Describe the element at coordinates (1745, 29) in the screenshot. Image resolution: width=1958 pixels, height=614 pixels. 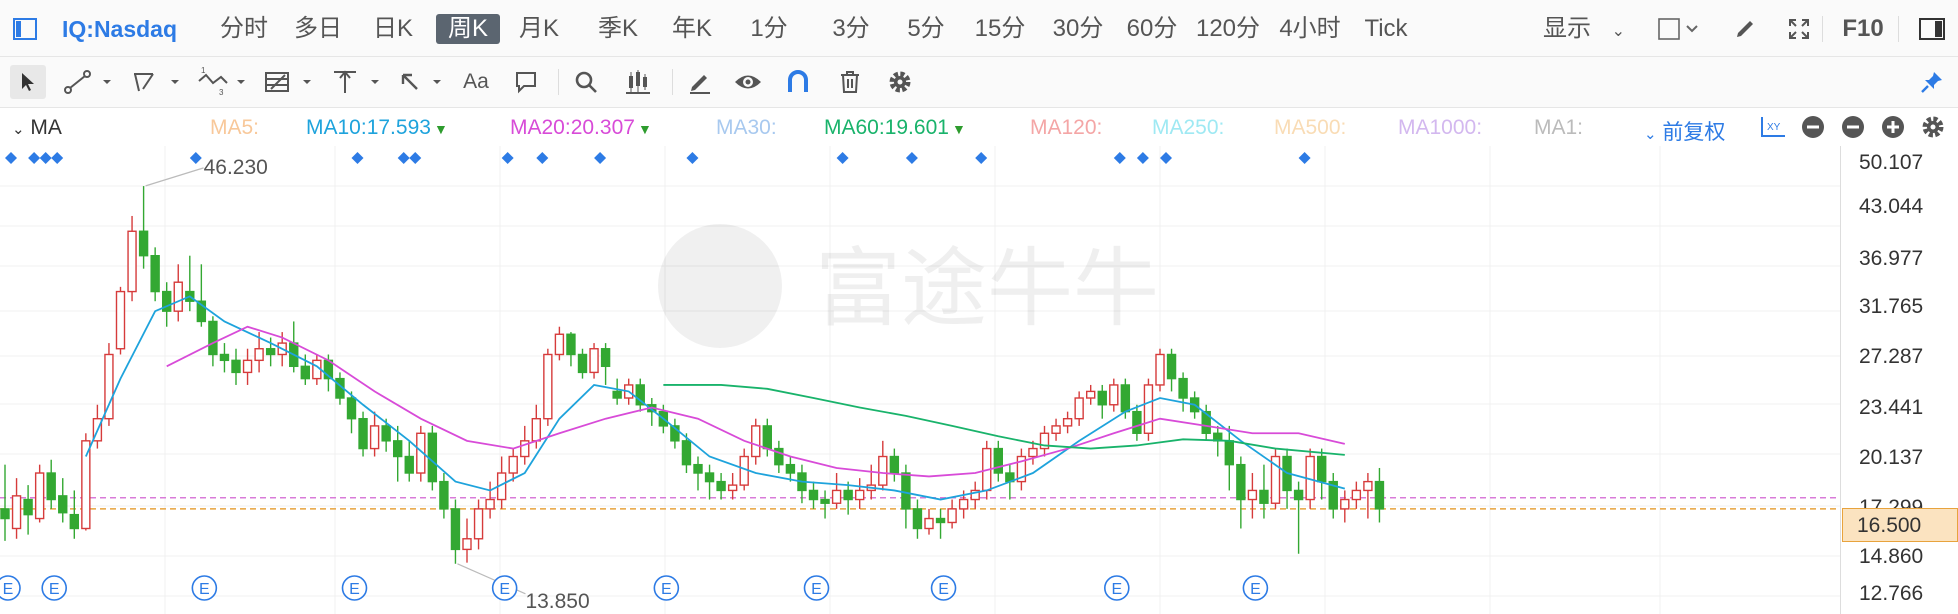
I see `brush-icon` at that location.